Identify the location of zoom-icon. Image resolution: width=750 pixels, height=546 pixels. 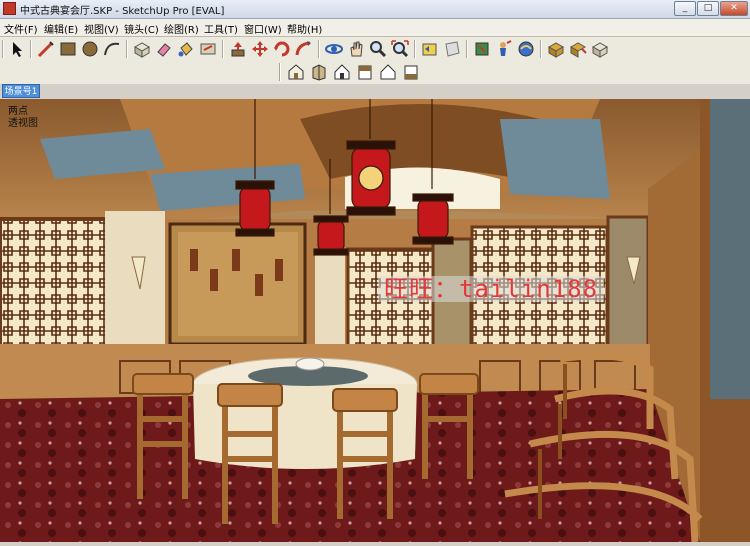
(378, 49).